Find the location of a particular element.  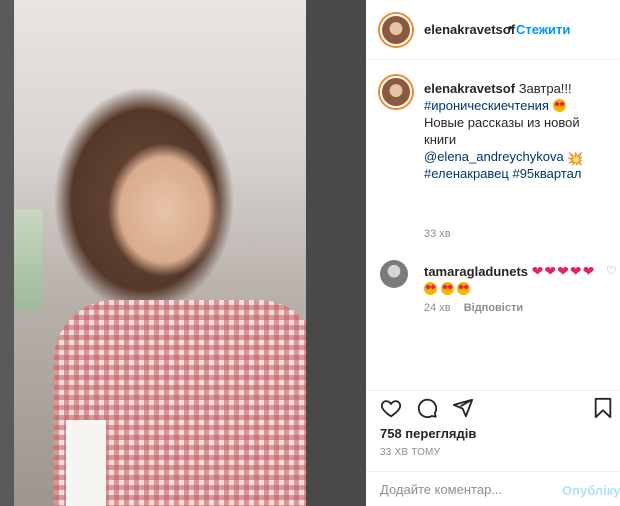

comment-input is located at coordinates (465, 489).